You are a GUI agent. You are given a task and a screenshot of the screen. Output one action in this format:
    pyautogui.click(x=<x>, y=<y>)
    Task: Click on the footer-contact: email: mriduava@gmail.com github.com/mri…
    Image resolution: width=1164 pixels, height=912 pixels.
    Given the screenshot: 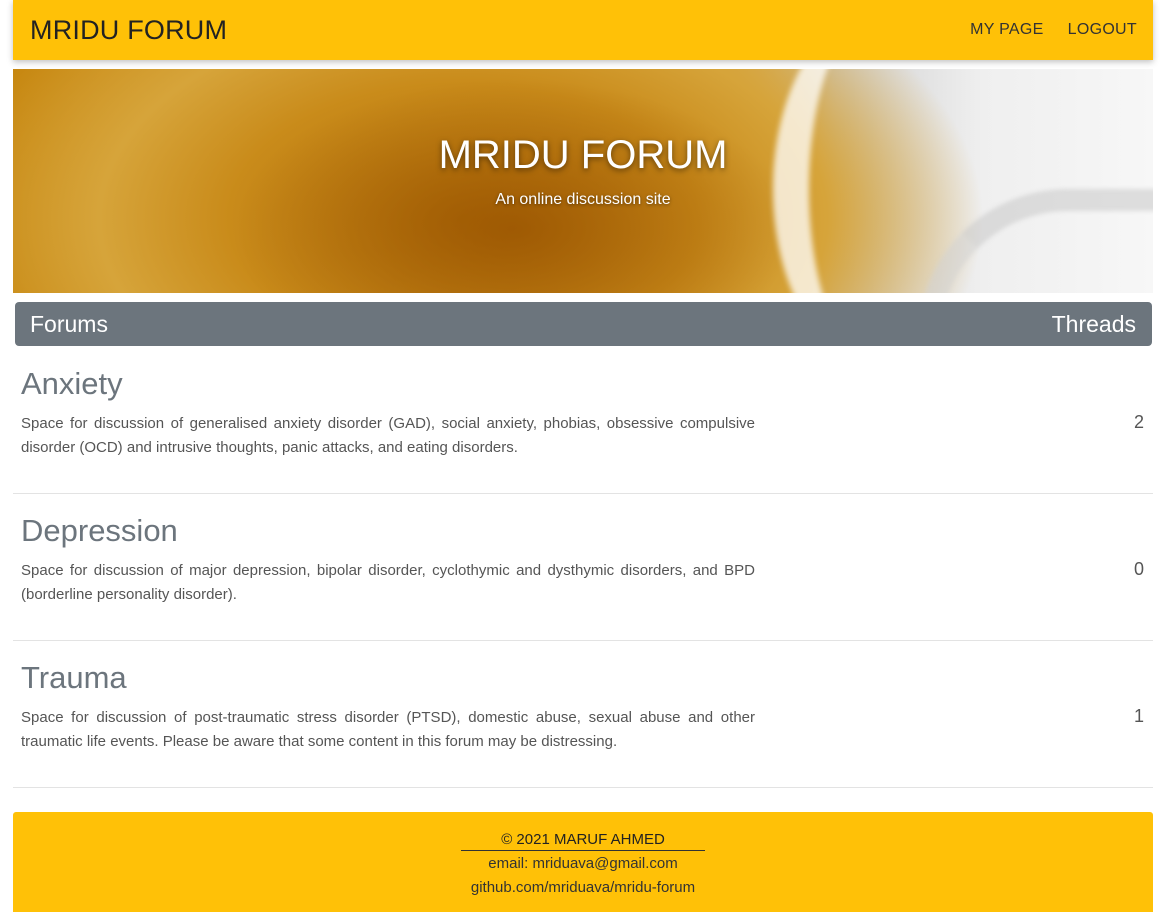 What is the action you would take?
    pyautogui.click(x=583, y=876)
    